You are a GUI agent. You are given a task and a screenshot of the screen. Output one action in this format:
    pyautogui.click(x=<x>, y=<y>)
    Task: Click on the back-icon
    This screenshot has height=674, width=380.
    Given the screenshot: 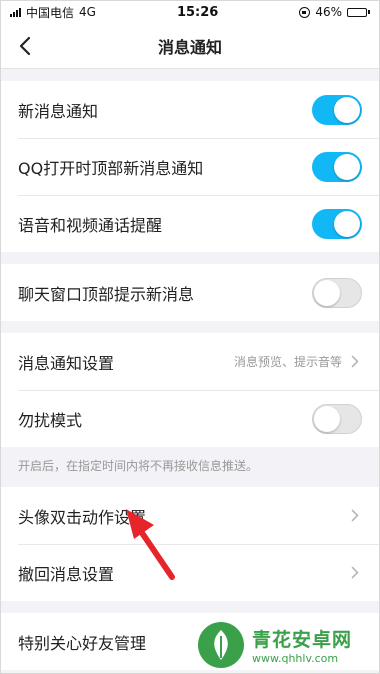 What is the action you would take?
    pyautogui.click(x=25, y=46)
    